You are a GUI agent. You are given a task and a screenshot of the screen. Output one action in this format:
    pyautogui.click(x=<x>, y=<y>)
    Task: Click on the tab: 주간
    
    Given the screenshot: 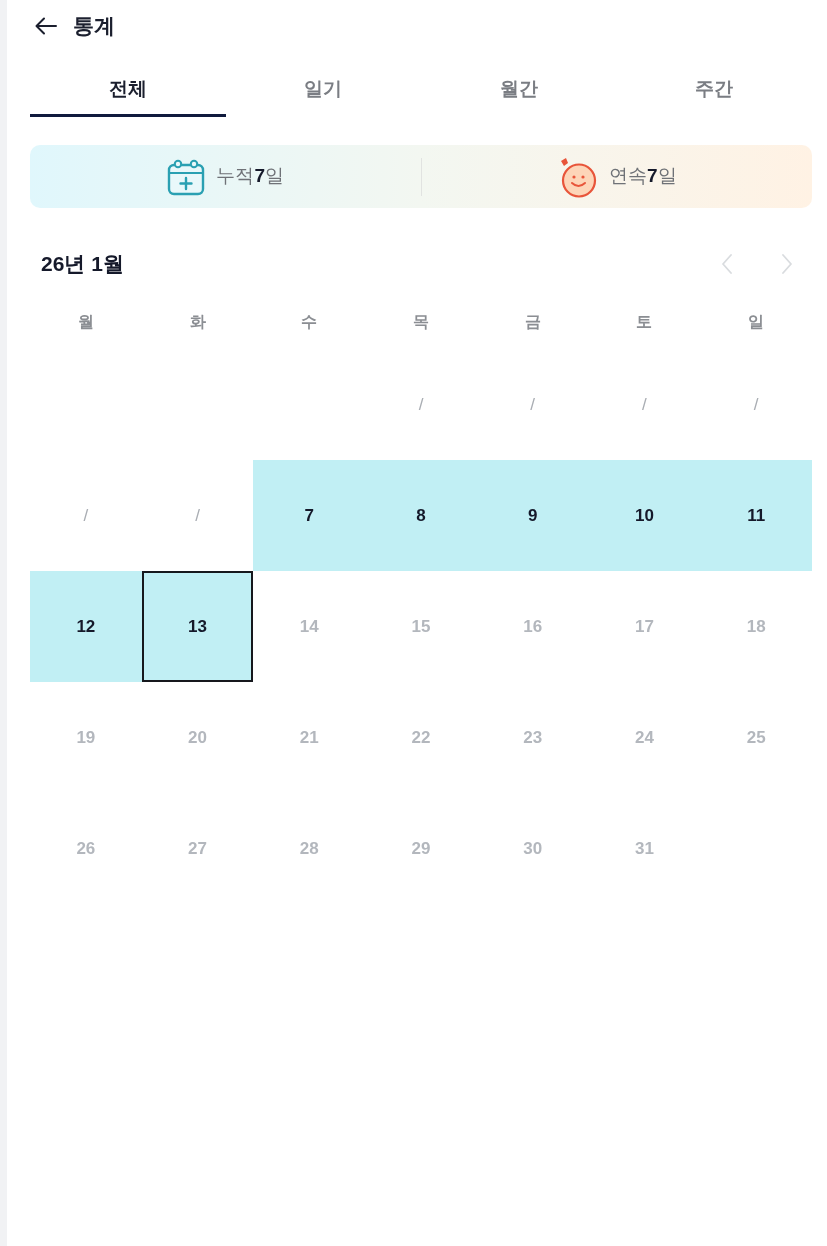 What is the action you would take?
    pyautogui.click(x=714, y=89)
    